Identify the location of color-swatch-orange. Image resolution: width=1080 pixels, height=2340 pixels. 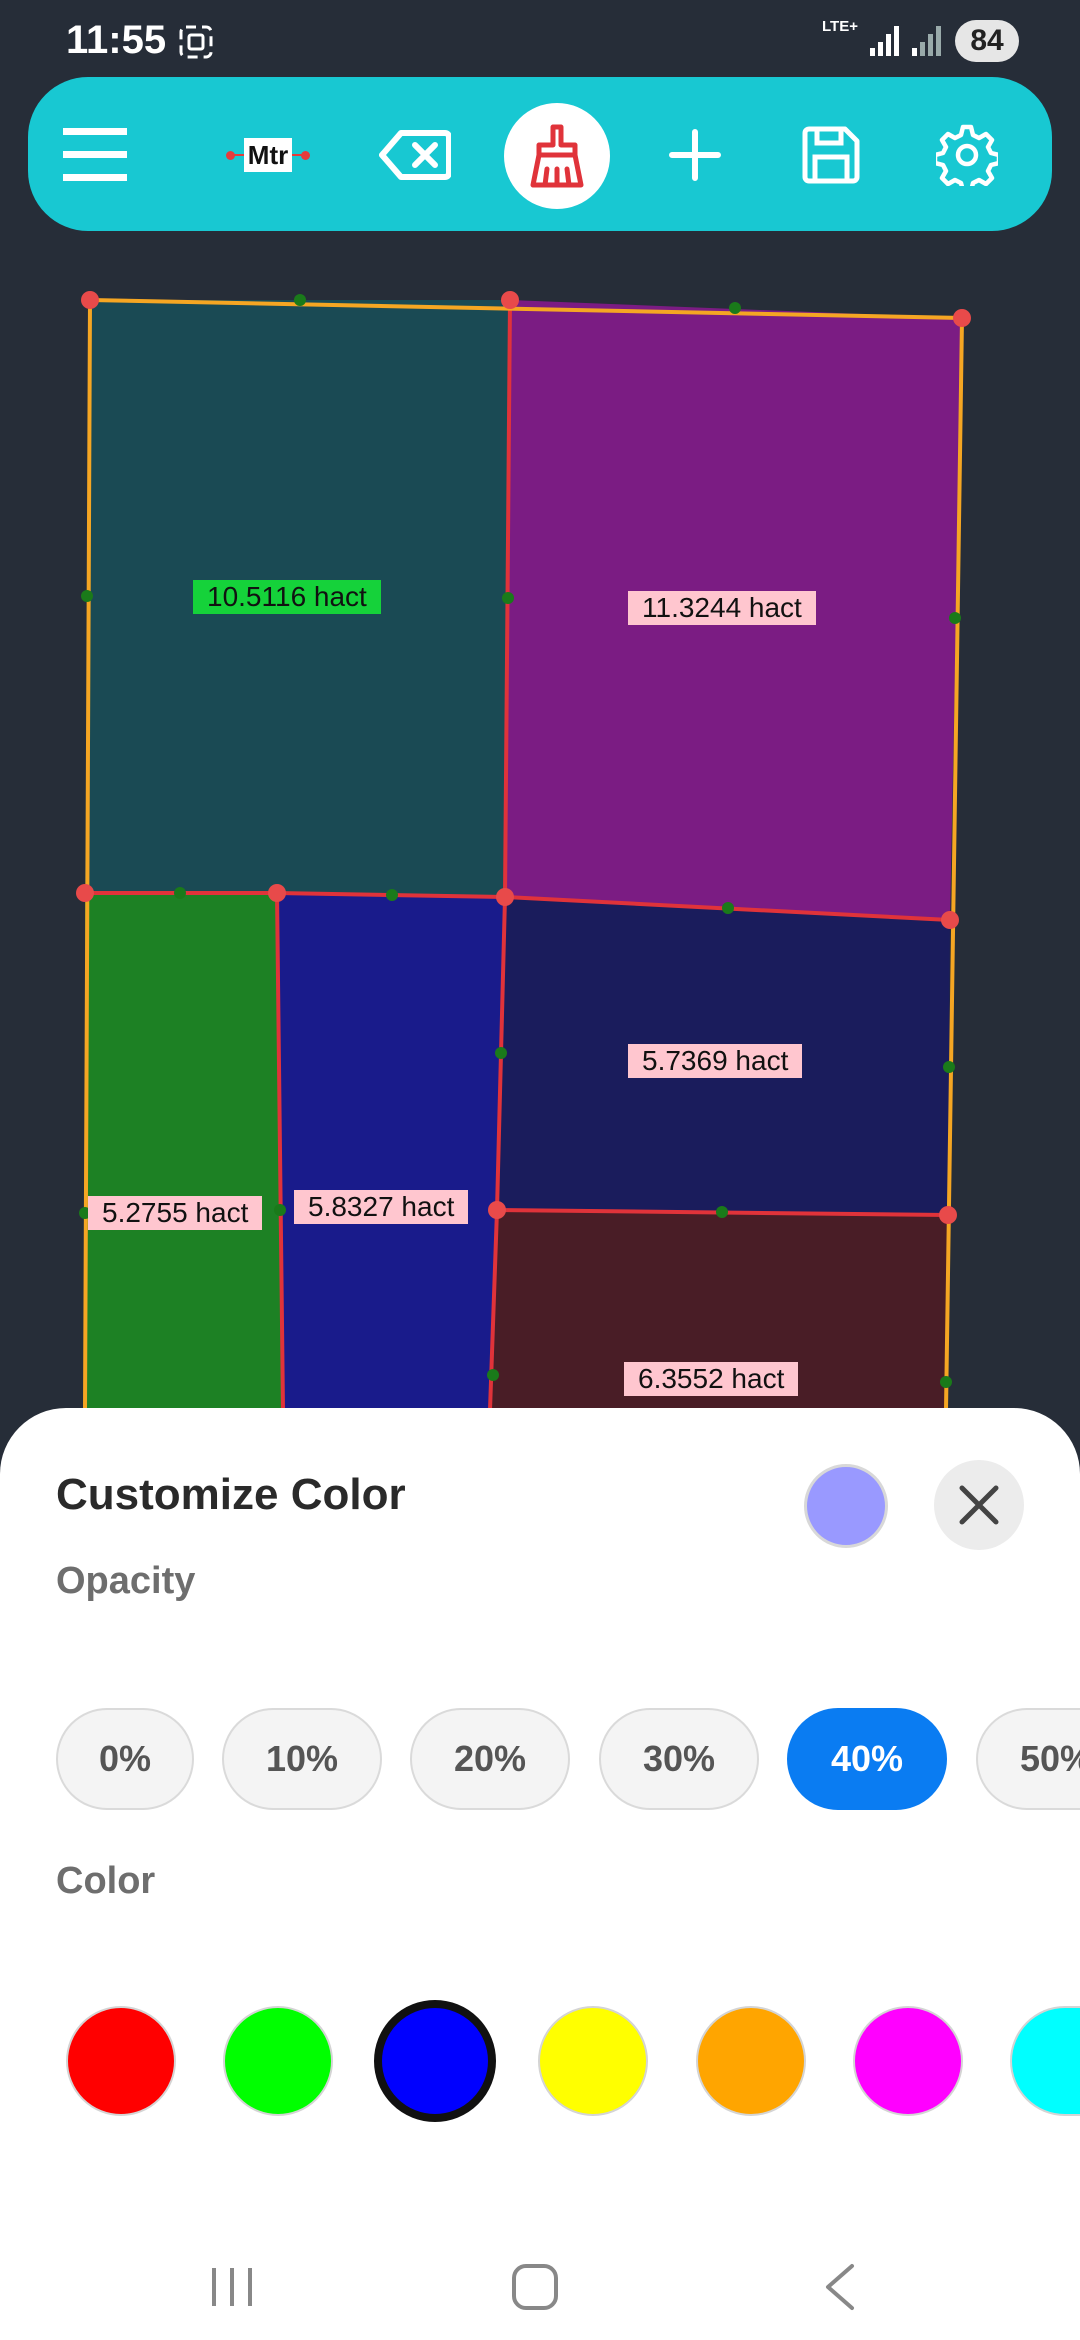
(751, 2061).